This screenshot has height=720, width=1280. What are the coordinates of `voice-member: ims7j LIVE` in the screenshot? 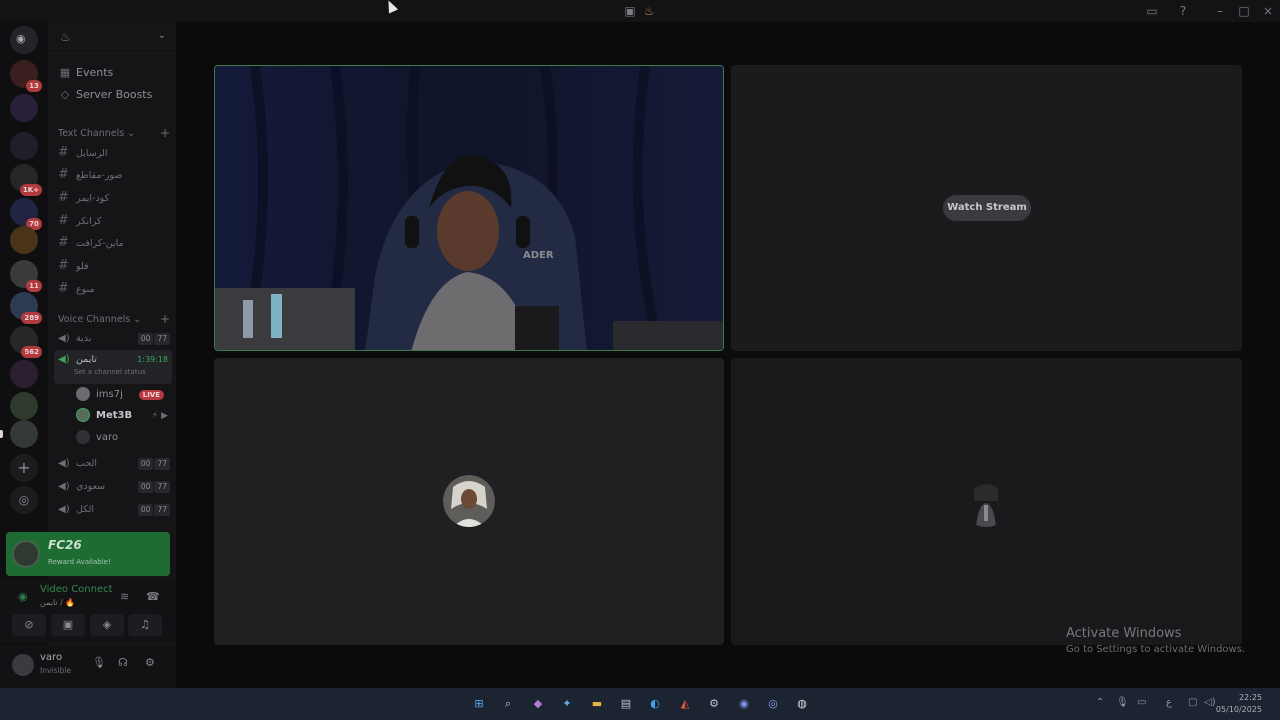 It's located at (124, 395).